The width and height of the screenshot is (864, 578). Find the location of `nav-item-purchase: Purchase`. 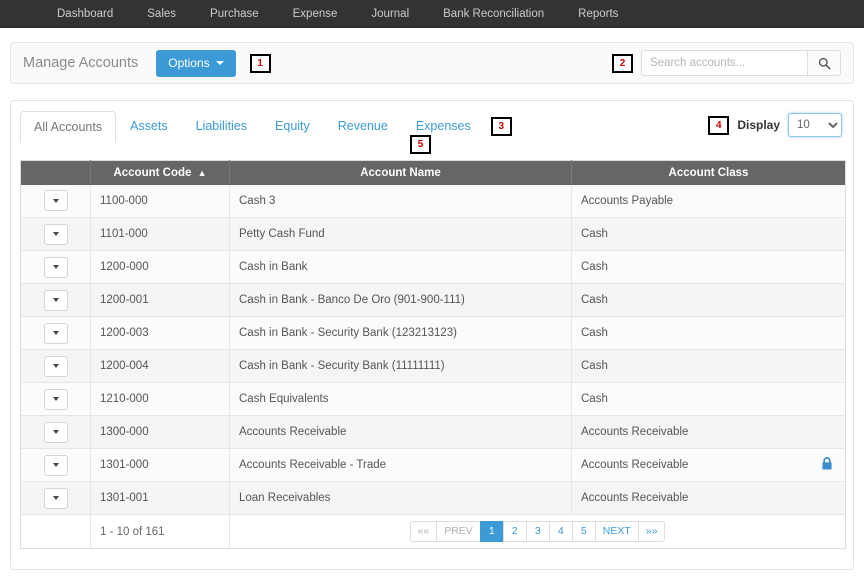

nav-item-purchase: Purchase is located at coordinates (234, 14).